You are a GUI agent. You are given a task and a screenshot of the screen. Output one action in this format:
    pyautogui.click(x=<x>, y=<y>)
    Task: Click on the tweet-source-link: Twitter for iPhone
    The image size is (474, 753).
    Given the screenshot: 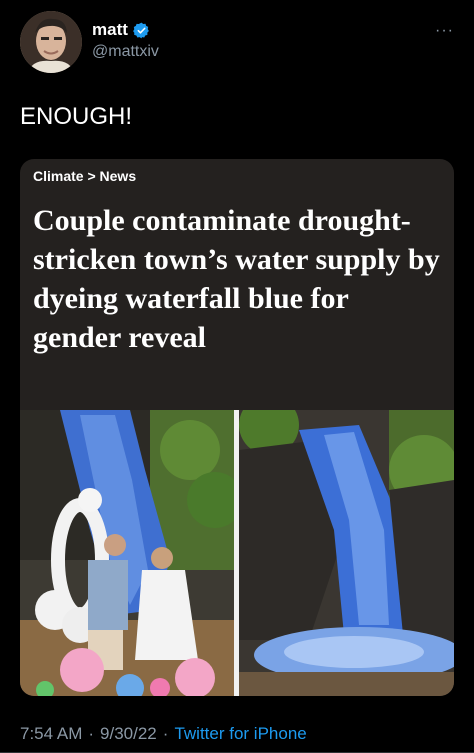 What is the action you would take?
    pyautogui.click(x=240, y=734)
    